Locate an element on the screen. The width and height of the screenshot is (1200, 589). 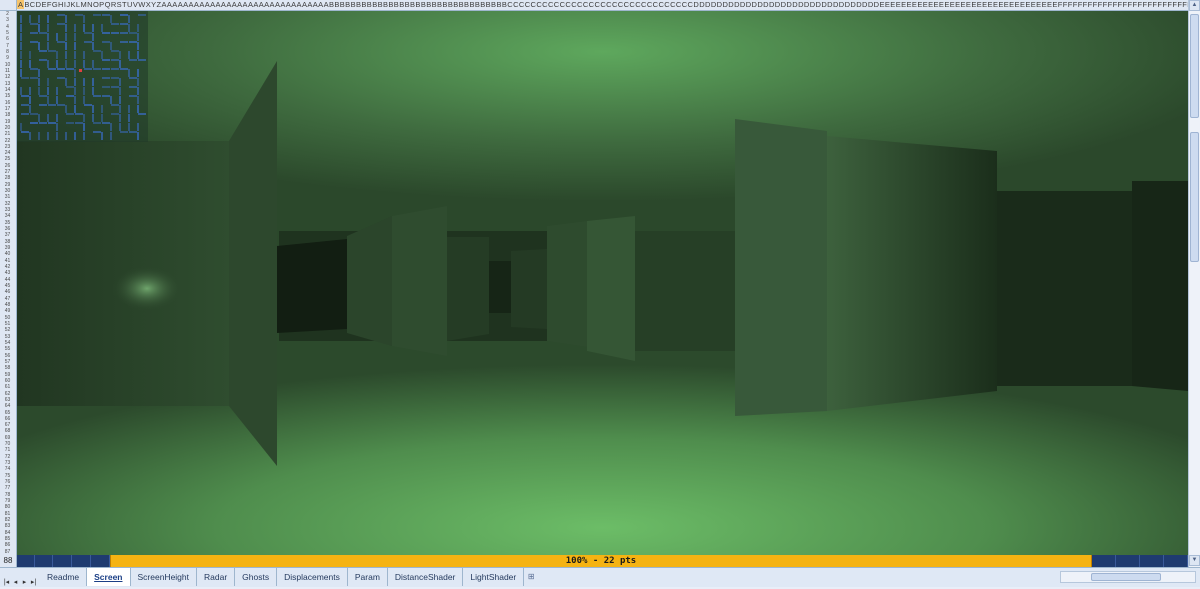
wall-light is located at coordinates (147, 288).